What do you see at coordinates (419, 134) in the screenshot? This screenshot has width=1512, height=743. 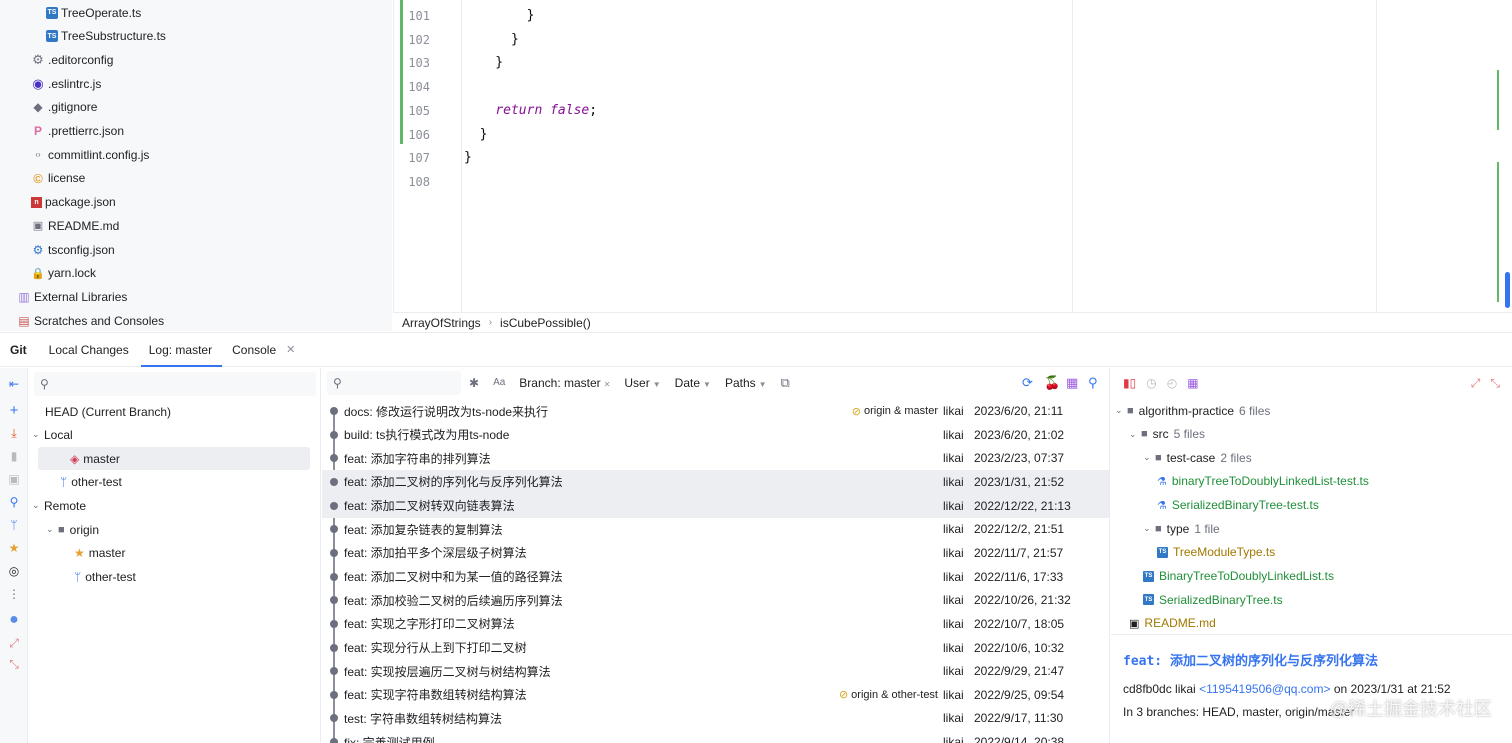 I see `line-number: 106` at bounding box center [419, 134].